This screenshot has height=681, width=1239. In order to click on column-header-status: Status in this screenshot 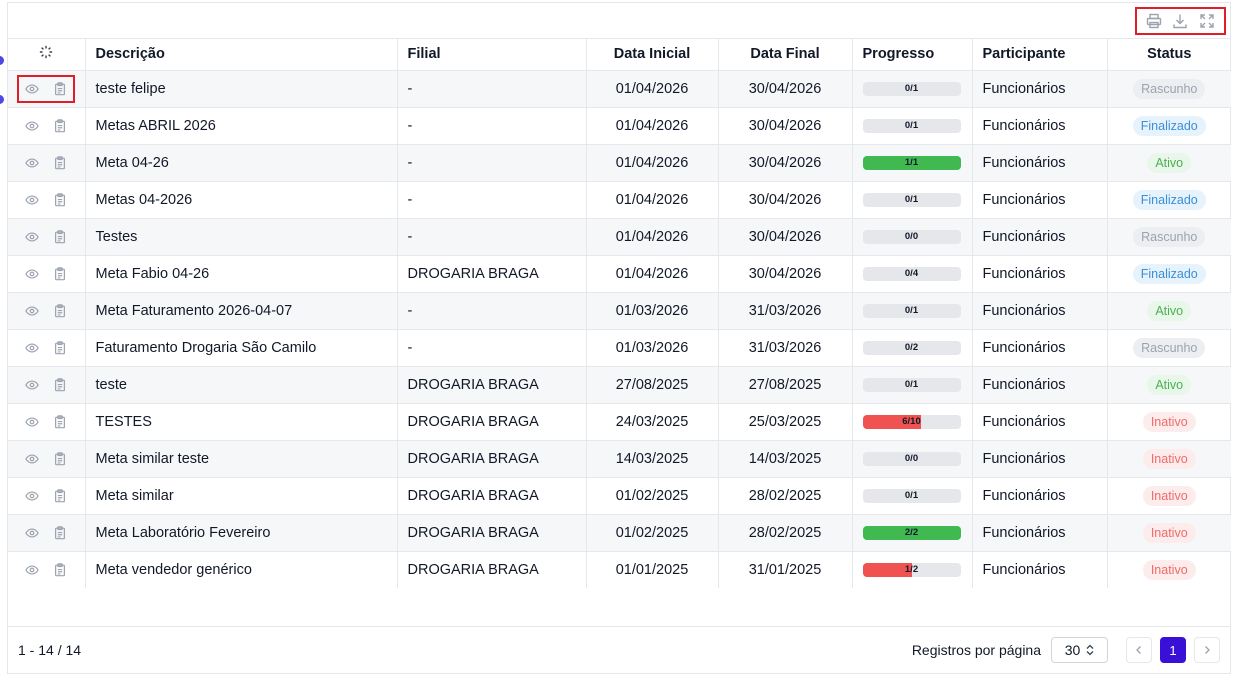, I will do `click(1169, 55)`.